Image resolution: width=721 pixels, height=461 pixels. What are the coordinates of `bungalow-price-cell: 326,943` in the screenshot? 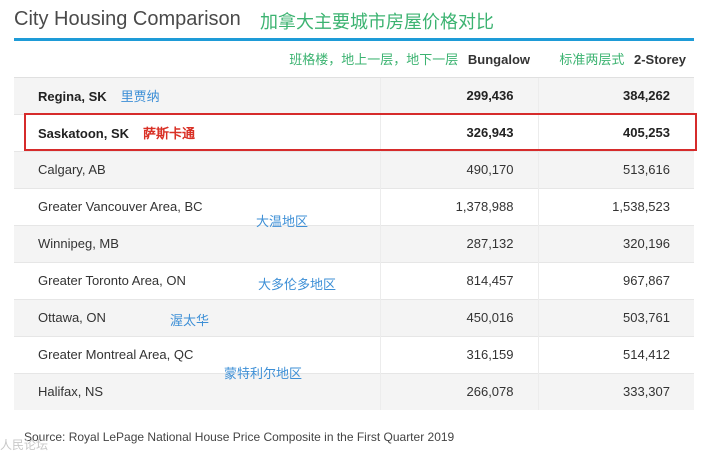 It's located at (458, 132).